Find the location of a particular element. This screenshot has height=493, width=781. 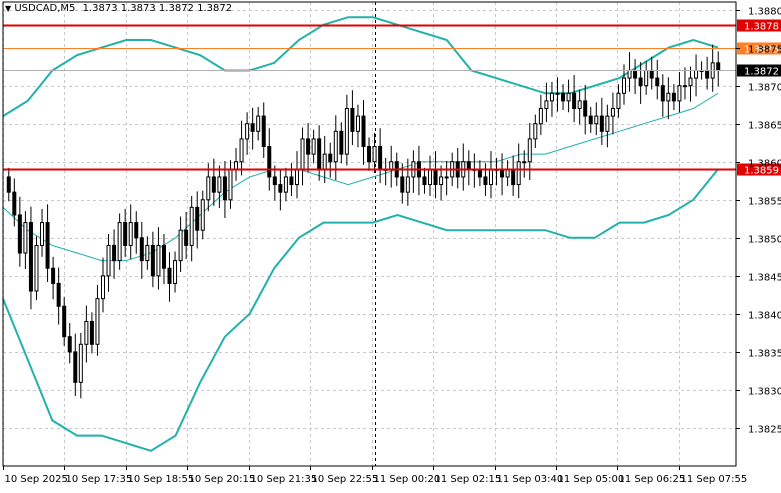

y-tick-label: 1.3865 is located at coordinates (764, 126).